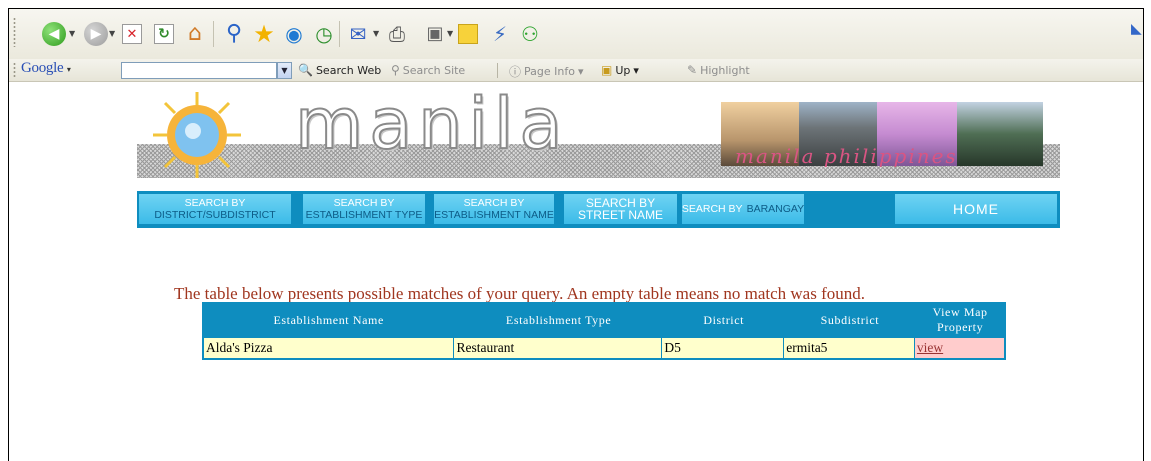 Image resolution: width=1151 pixels, height=461 pixels. I want to click on site-logo-text: manila, so click(431, 124).